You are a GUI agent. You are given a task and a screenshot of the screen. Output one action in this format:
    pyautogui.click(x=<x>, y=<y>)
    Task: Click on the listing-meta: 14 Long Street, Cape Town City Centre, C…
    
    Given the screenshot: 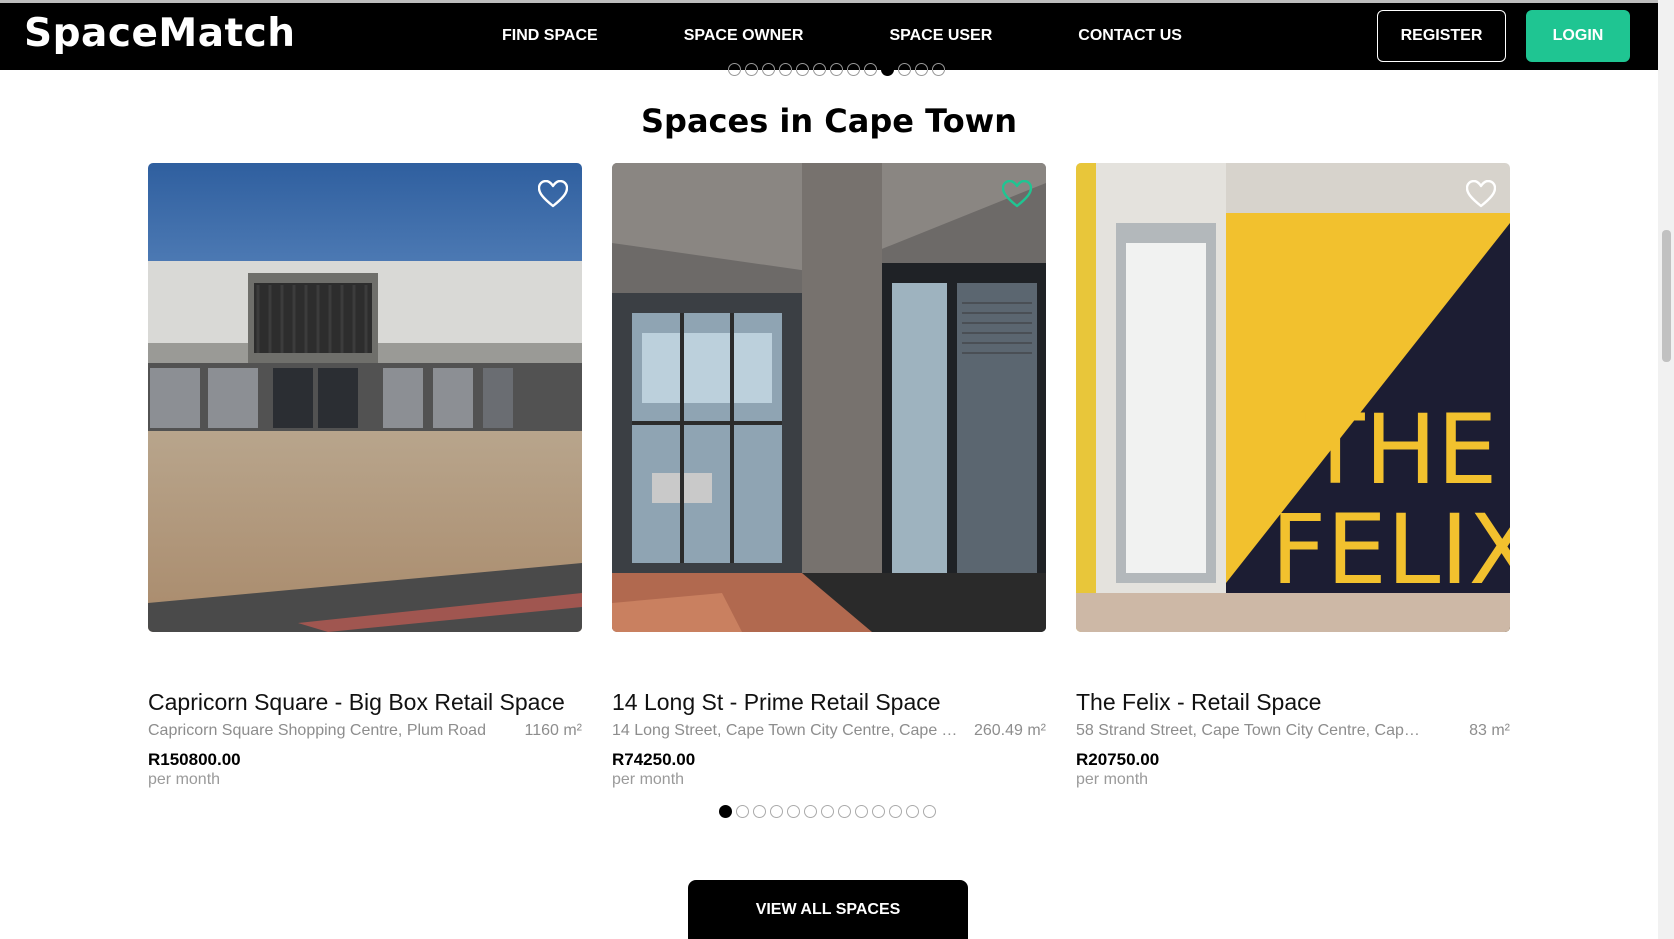 What is the action you would take?
    pyautogui.click(x=829, y=731)
    